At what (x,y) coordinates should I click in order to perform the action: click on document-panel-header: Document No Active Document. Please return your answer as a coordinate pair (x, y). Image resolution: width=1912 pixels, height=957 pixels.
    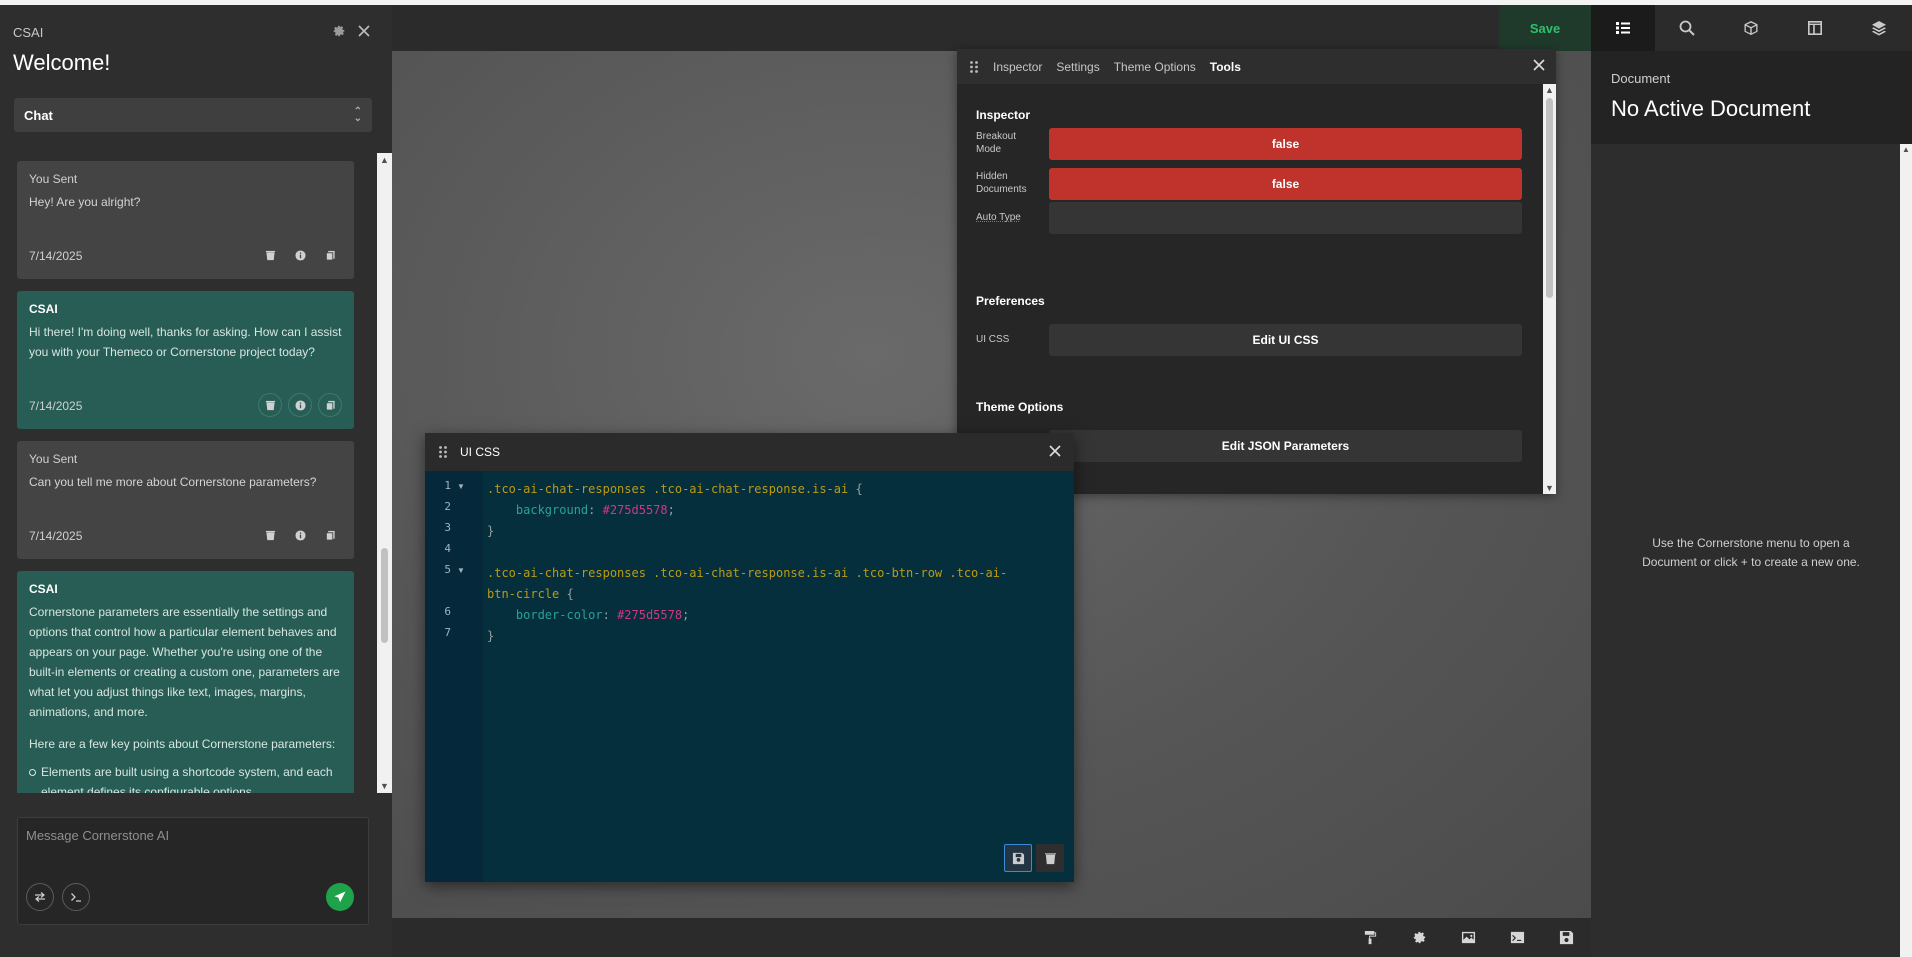
    Looking at the image, I should click on (1751, 97).